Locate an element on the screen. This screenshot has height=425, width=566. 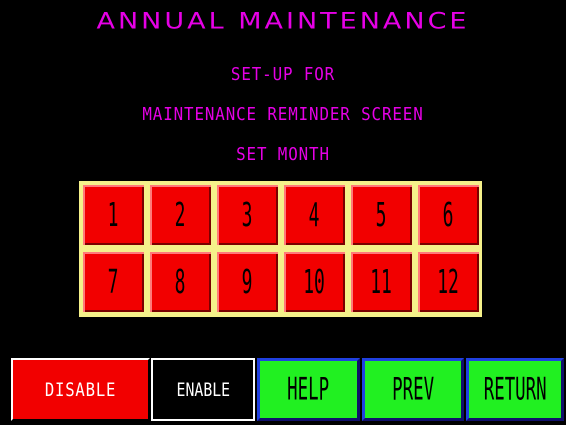
month-button-7: 7 is located at coordinates (113, 282).